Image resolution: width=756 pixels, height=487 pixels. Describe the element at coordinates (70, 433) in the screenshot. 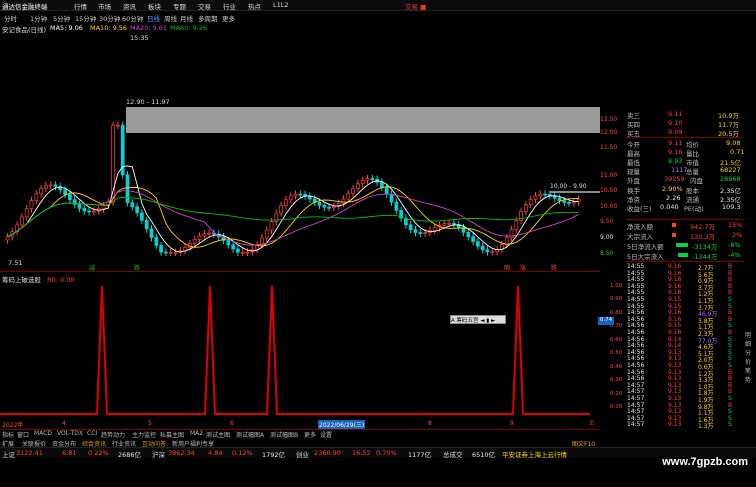

I see `tab-vol: VOL-TDX` at that location.